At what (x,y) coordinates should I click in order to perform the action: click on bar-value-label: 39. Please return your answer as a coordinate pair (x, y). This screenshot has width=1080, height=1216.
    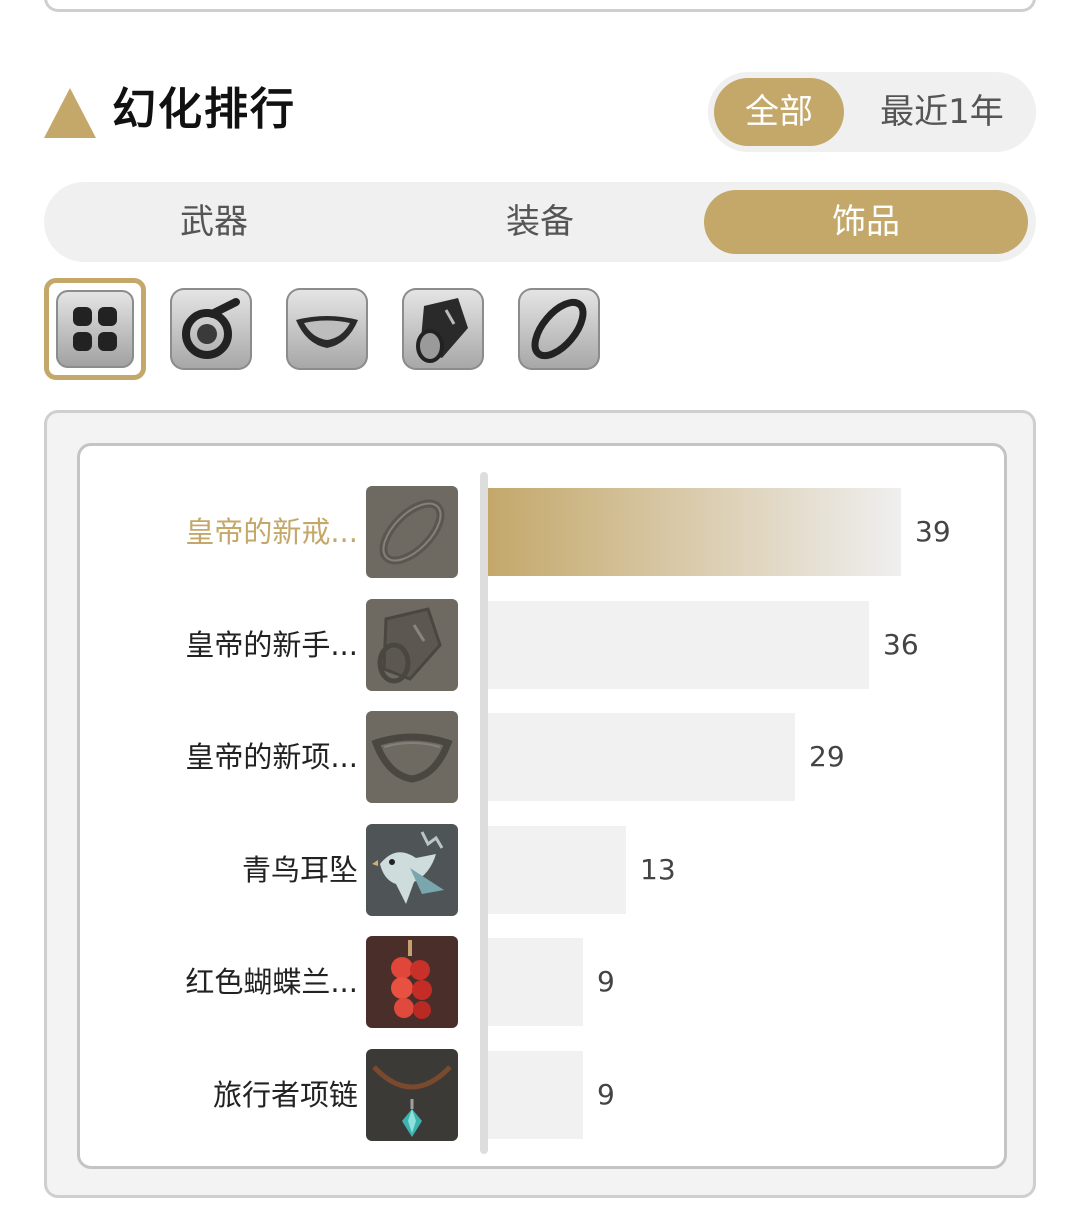
    Looking at the image, I should click on (933, 531).